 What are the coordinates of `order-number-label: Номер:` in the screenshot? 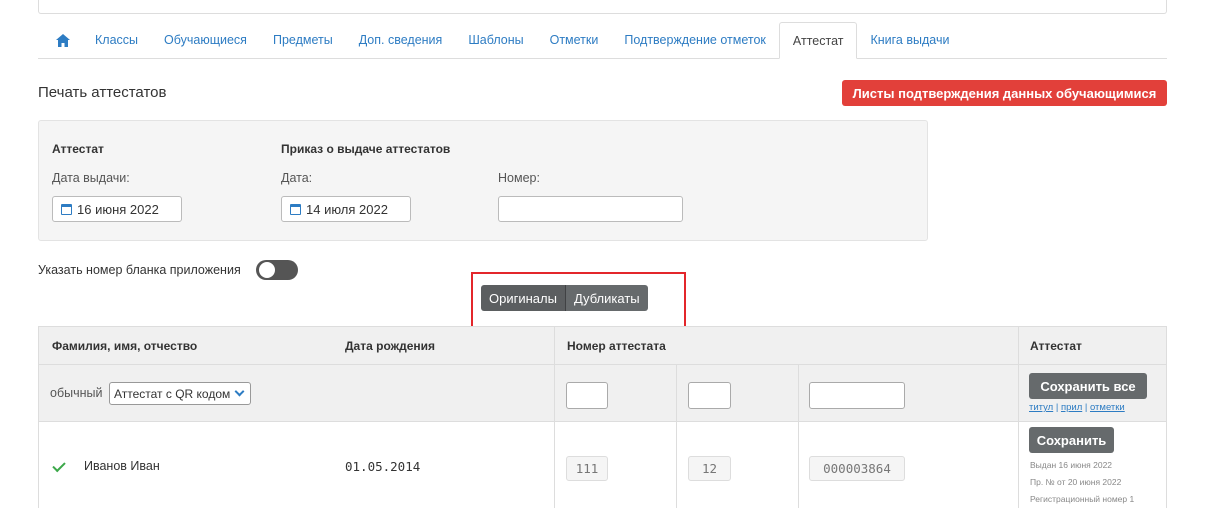 It's located at (519, 178).